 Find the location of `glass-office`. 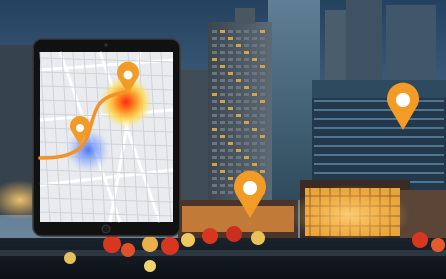

glass-office is located at coordinates (379, 135).